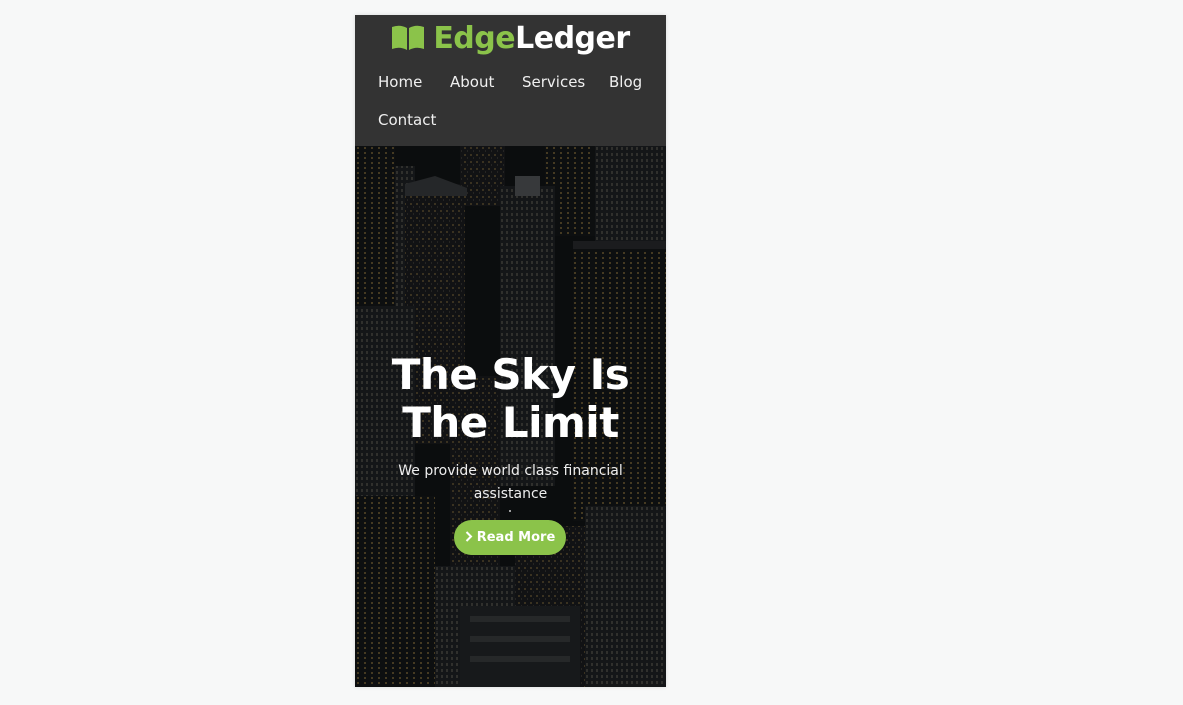 Image resolution: width=1183 pixels, height=705 pixels. What do you see at coordinates (510, 105) in the screenshot?
I see `main-nav: Home About Services Blog Contact` at bounding box center [510, 105].